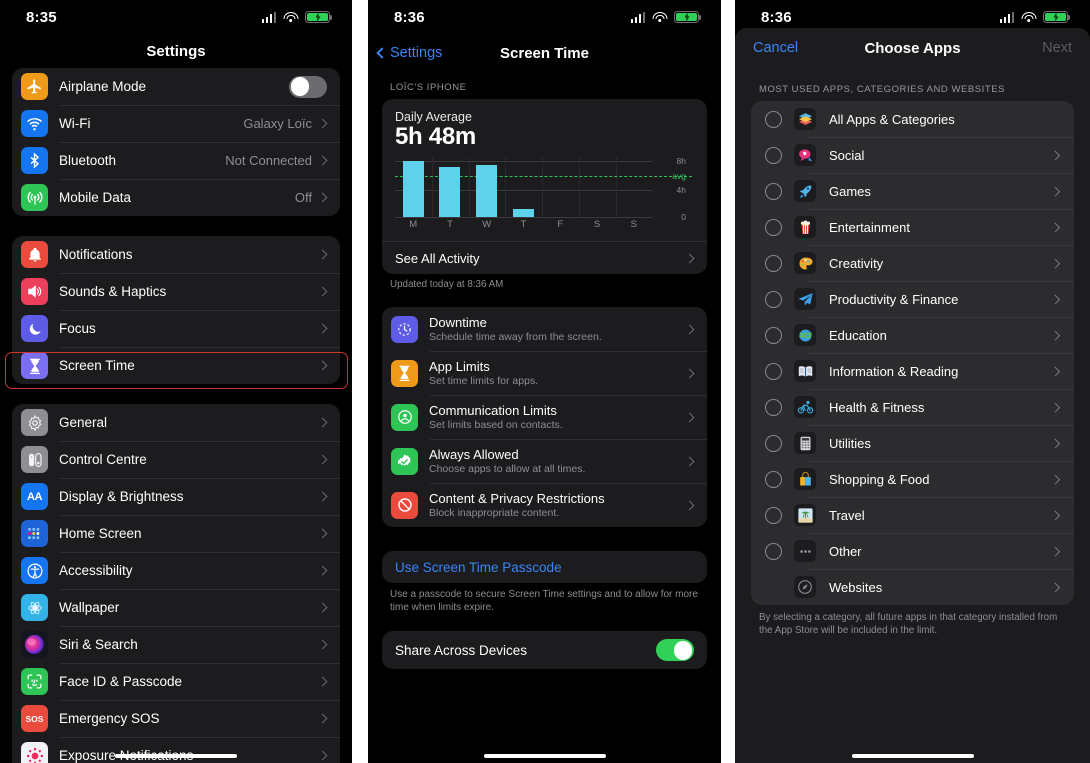 The width and height of the screenshot is (1090, 763). Describe the element at coordinates (416, 53) in the screenshot. I see `back-label: Settings` at that location.